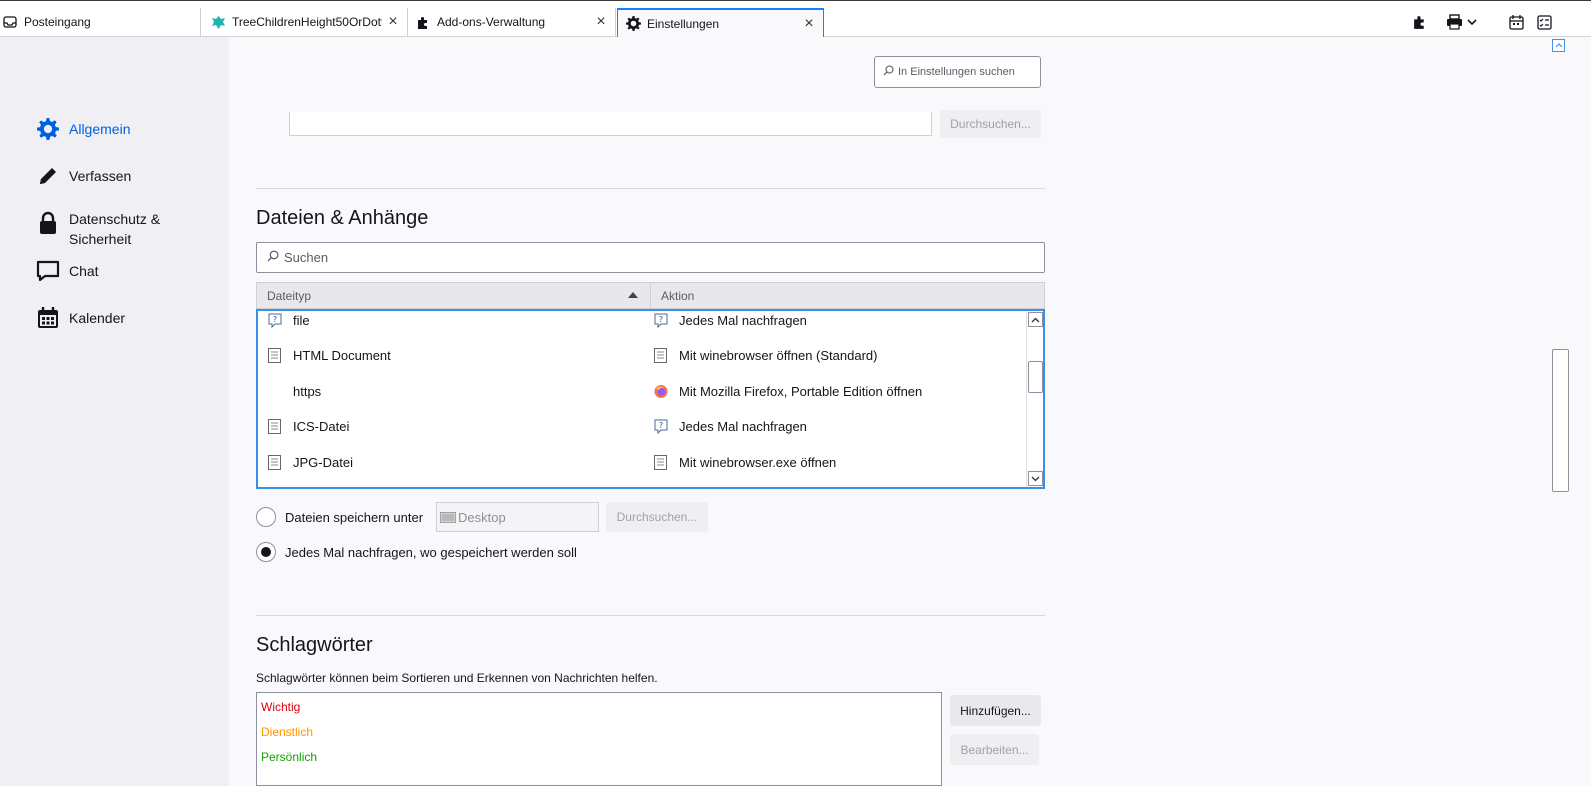 Image resolution: width=1591 pixels, height=786 pixels. What do you see at coordinates (778, 355) in the screenshot?
I see `action-label: Mit winebrowser öffnen (Standard)` at bounding box center [778, 355].